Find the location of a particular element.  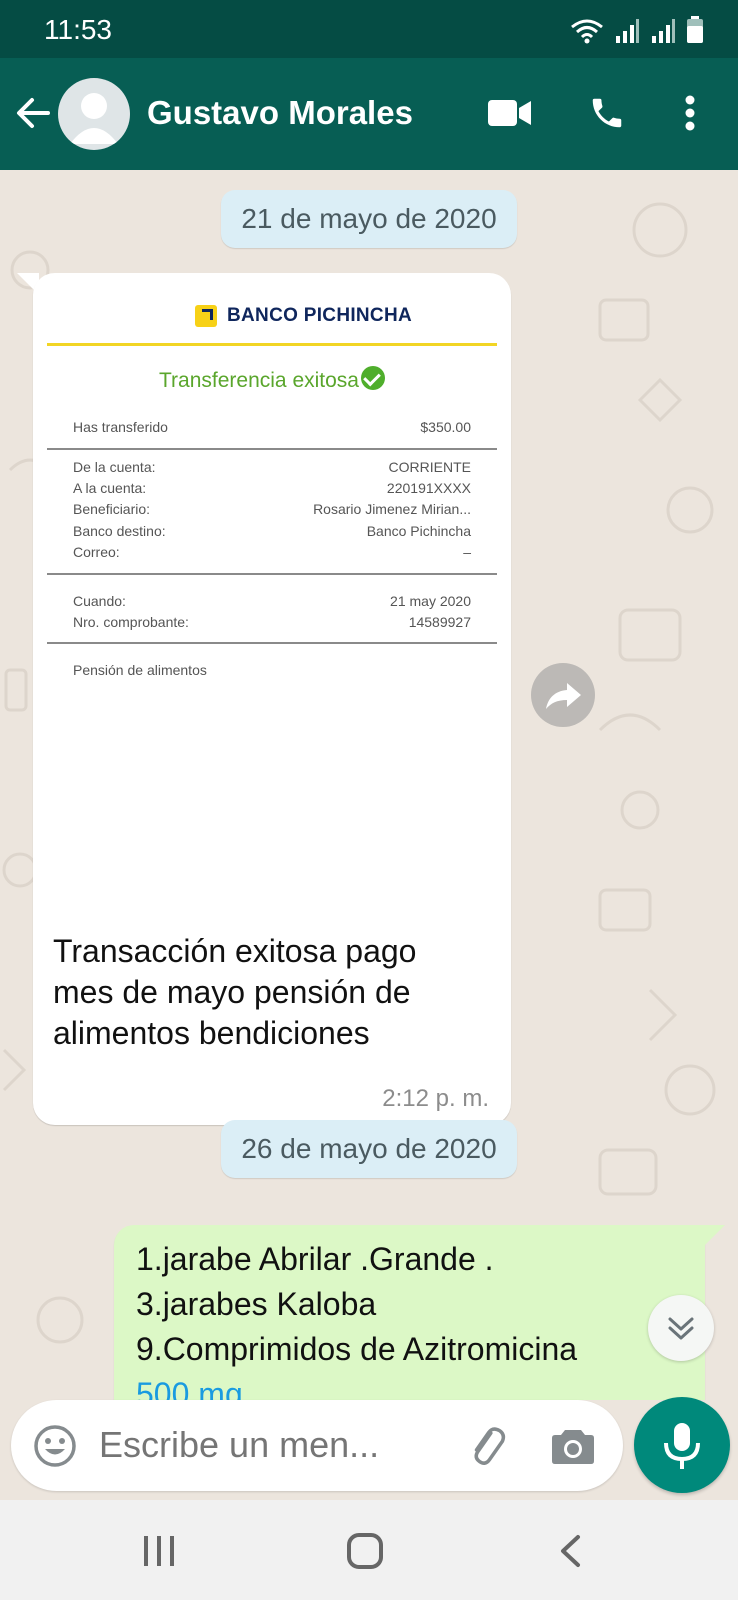

more-vert-icon is located at coordinates (690, 113).